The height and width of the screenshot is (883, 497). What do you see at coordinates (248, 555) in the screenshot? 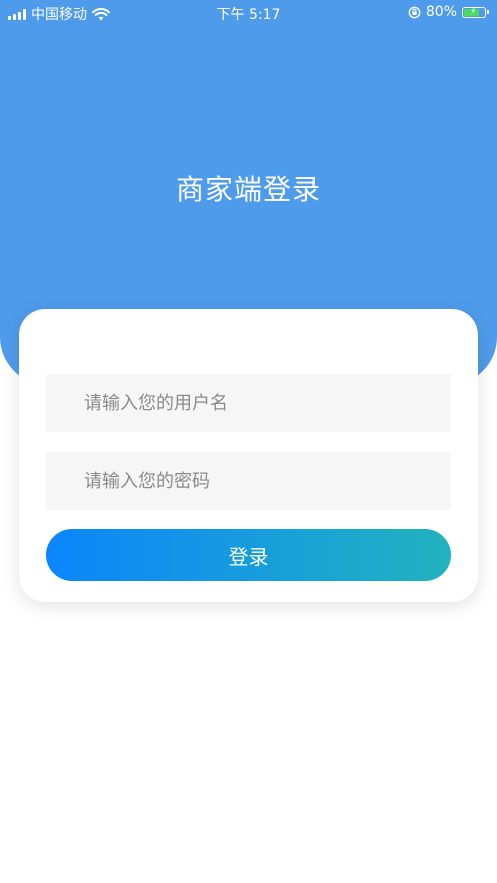
I see `login-button: 登录` at bounding box center [248, 555].